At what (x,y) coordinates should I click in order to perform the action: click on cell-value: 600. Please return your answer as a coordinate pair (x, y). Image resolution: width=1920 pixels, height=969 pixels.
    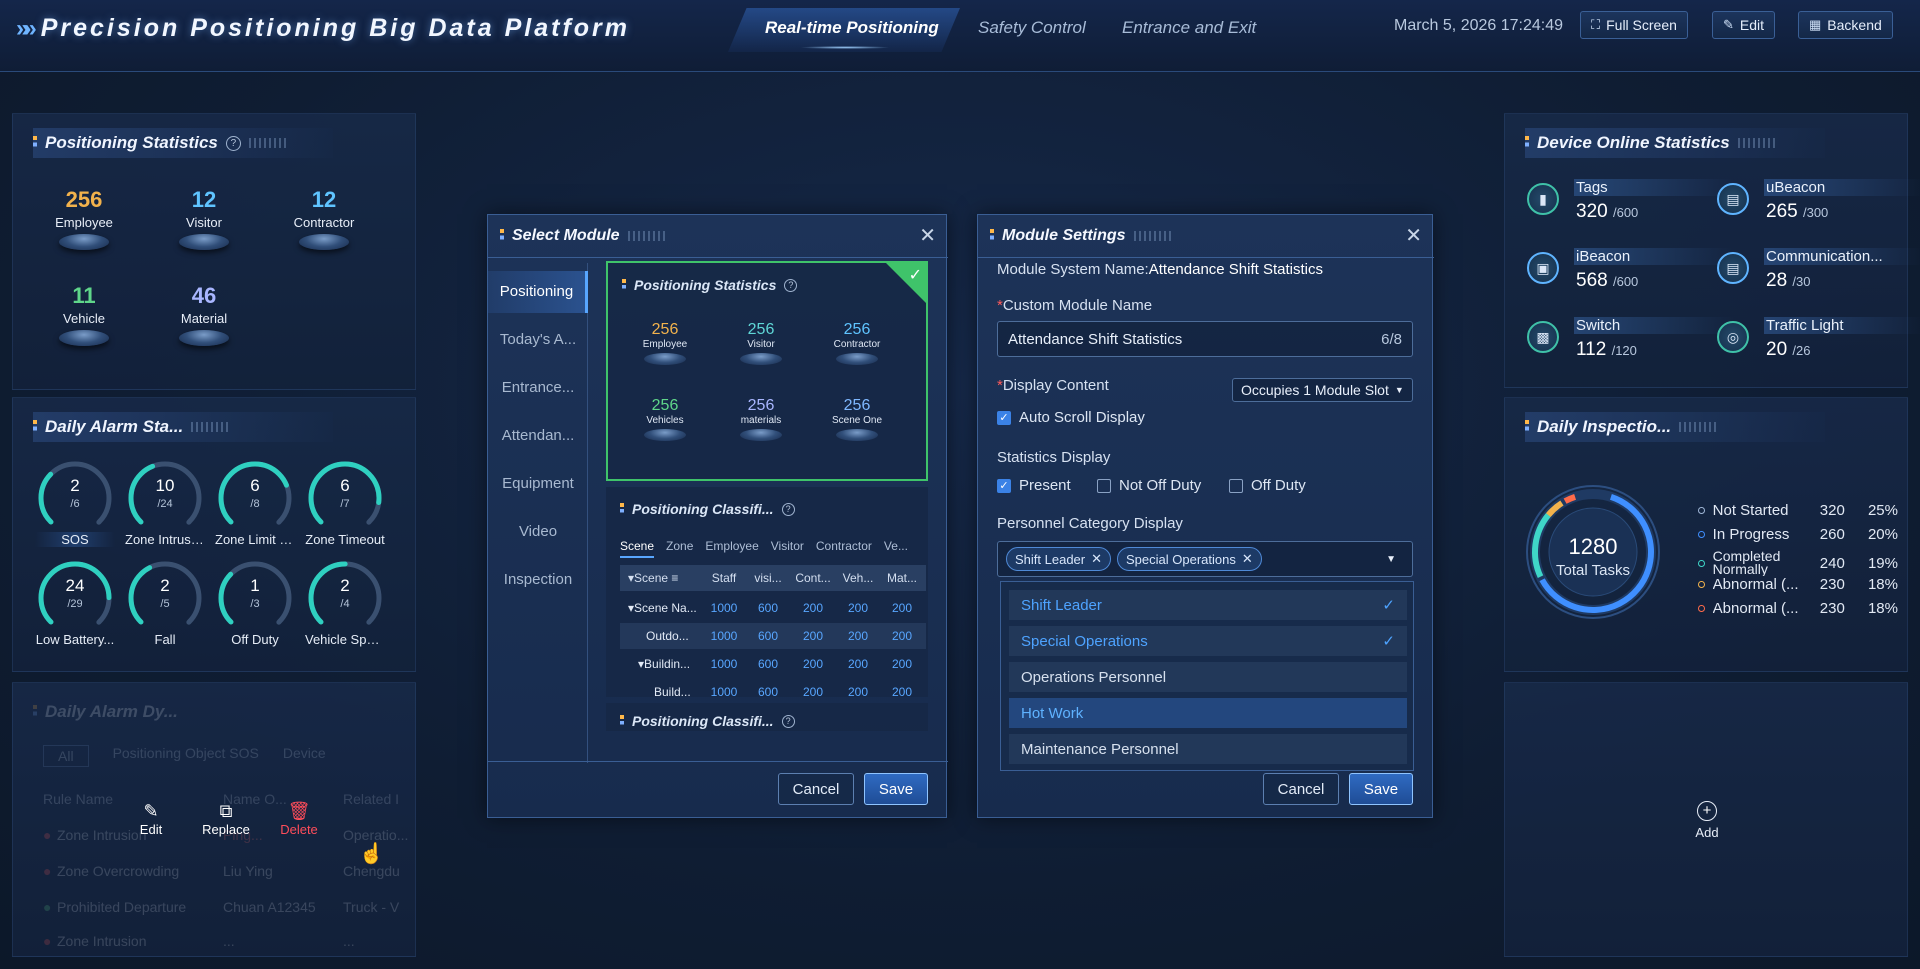
    Looking at the image, I should click on (768, 691).